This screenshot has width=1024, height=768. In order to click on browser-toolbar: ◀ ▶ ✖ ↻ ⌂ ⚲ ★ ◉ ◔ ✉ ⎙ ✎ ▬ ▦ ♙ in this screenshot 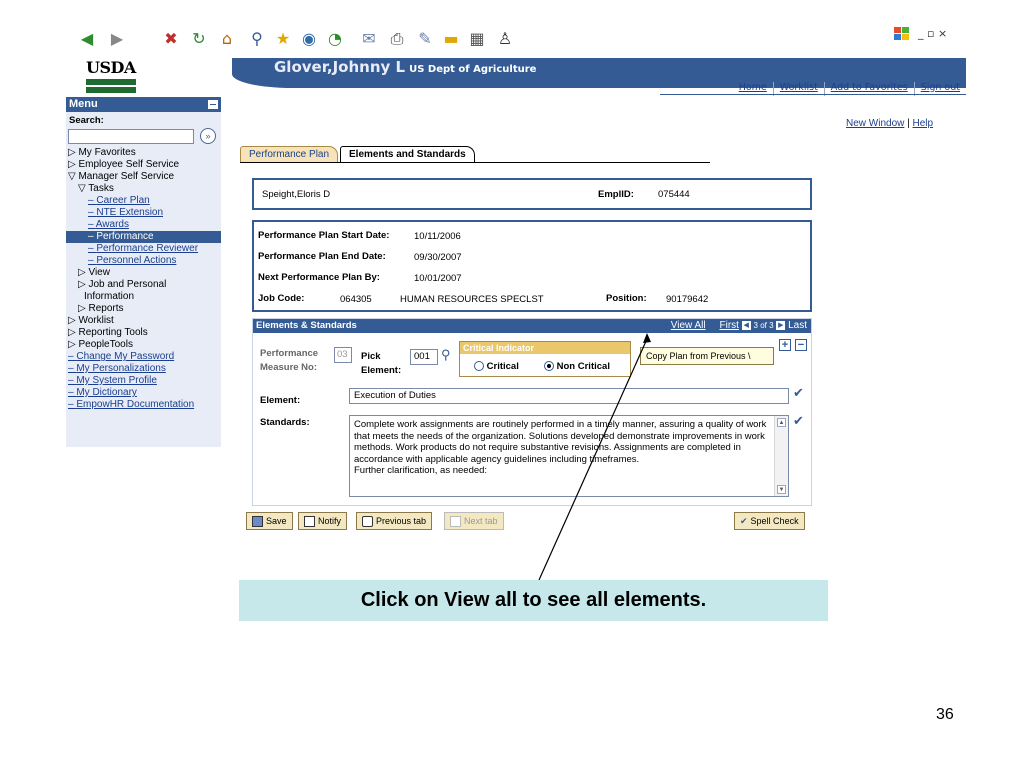, I will do `click(312, 40)`.